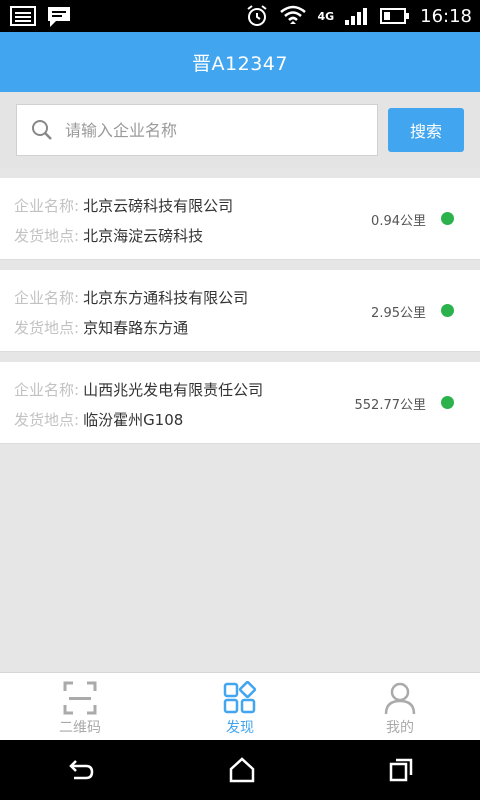 This screenshot has width=480, height=800. I want to click on company-row: 企业名称: 山西兆光发电有限责任公司, so click(138, 389).